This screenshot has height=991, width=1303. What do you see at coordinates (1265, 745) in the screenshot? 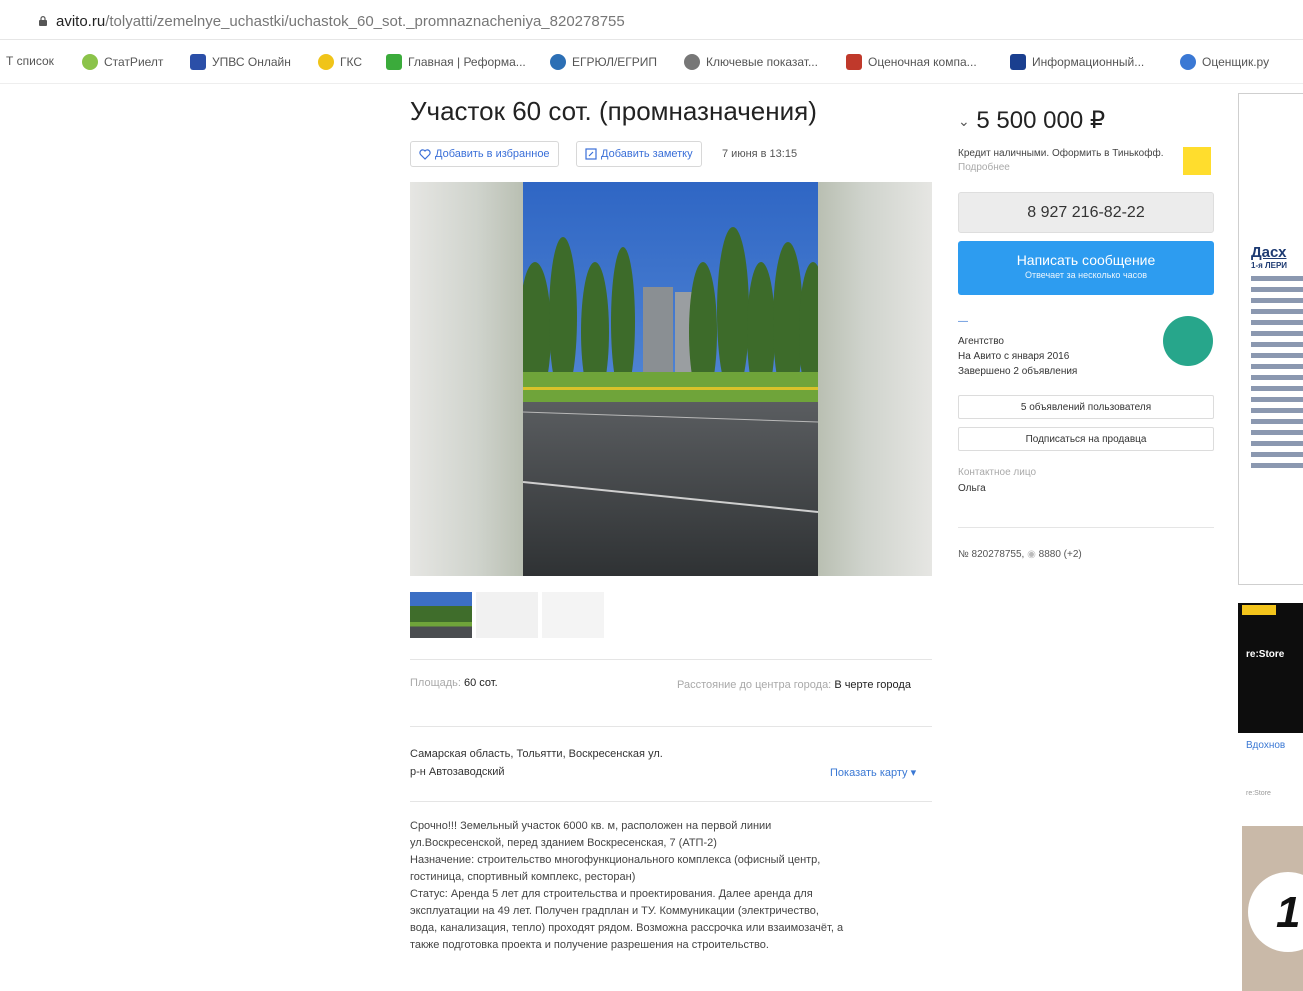
I see `ad-caption: Вдохнов` at bounding box center [1265, 745].